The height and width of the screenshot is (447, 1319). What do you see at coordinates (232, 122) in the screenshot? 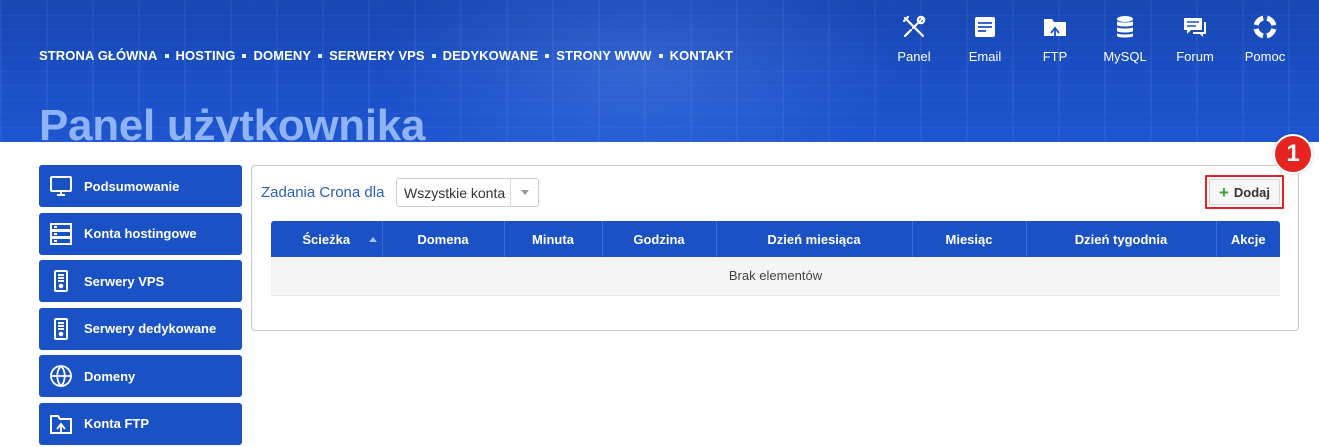
I see `page-title: Panel użytkownika` at bounding box center [232, 122].